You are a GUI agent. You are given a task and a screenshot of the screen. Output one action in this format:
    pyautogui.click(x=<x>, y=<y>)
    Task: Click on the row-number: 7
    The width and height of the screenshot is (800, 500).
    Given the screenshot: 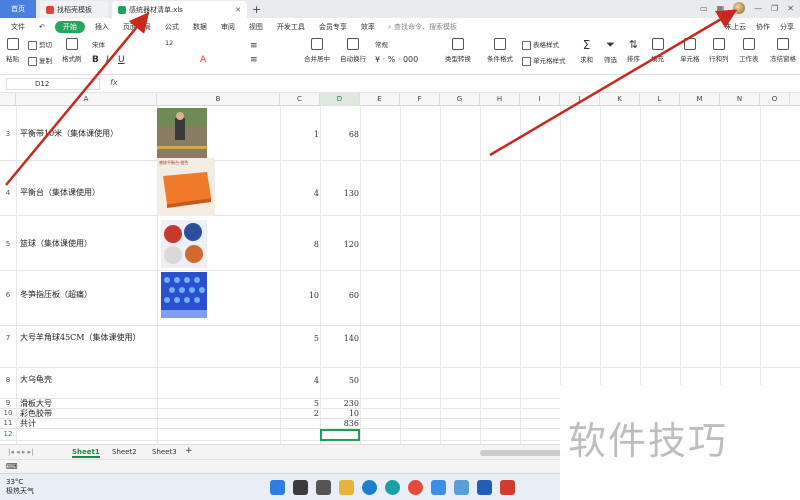 What is the action you would take?
    pyautogui.click(x=8, y=338)
    